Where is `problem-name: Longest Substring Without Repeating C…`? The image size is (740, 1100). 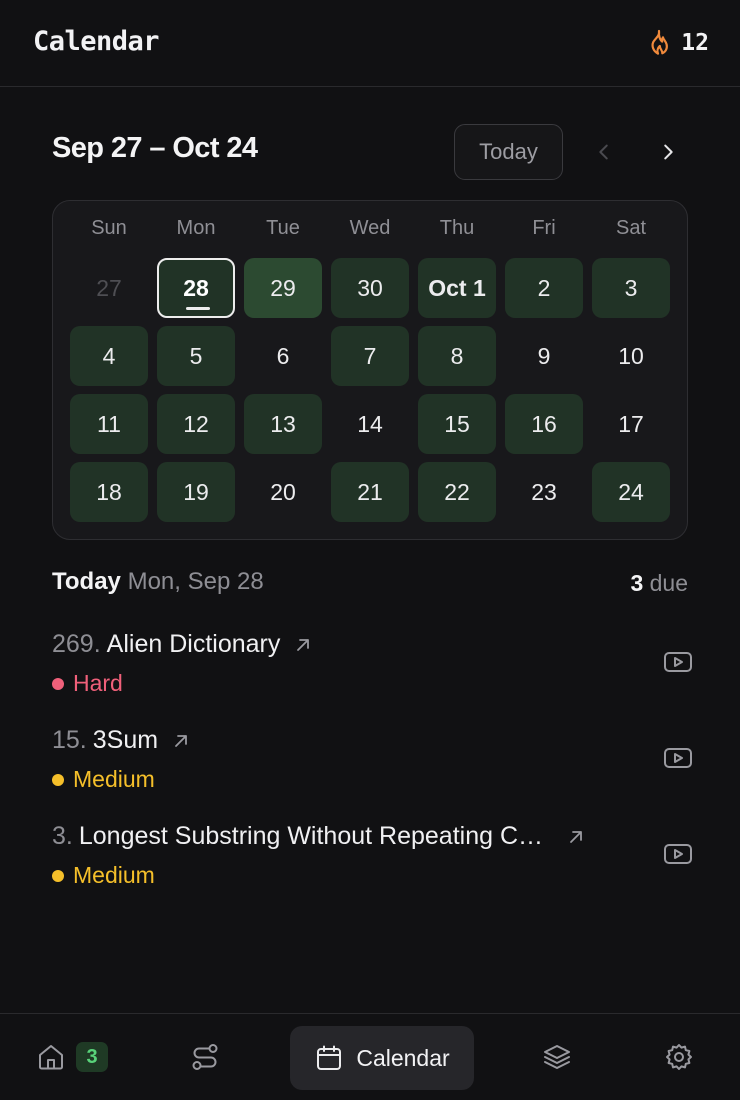 problem-name: Longest Substring Without Repeating C… is located at coordinates (311, 836).